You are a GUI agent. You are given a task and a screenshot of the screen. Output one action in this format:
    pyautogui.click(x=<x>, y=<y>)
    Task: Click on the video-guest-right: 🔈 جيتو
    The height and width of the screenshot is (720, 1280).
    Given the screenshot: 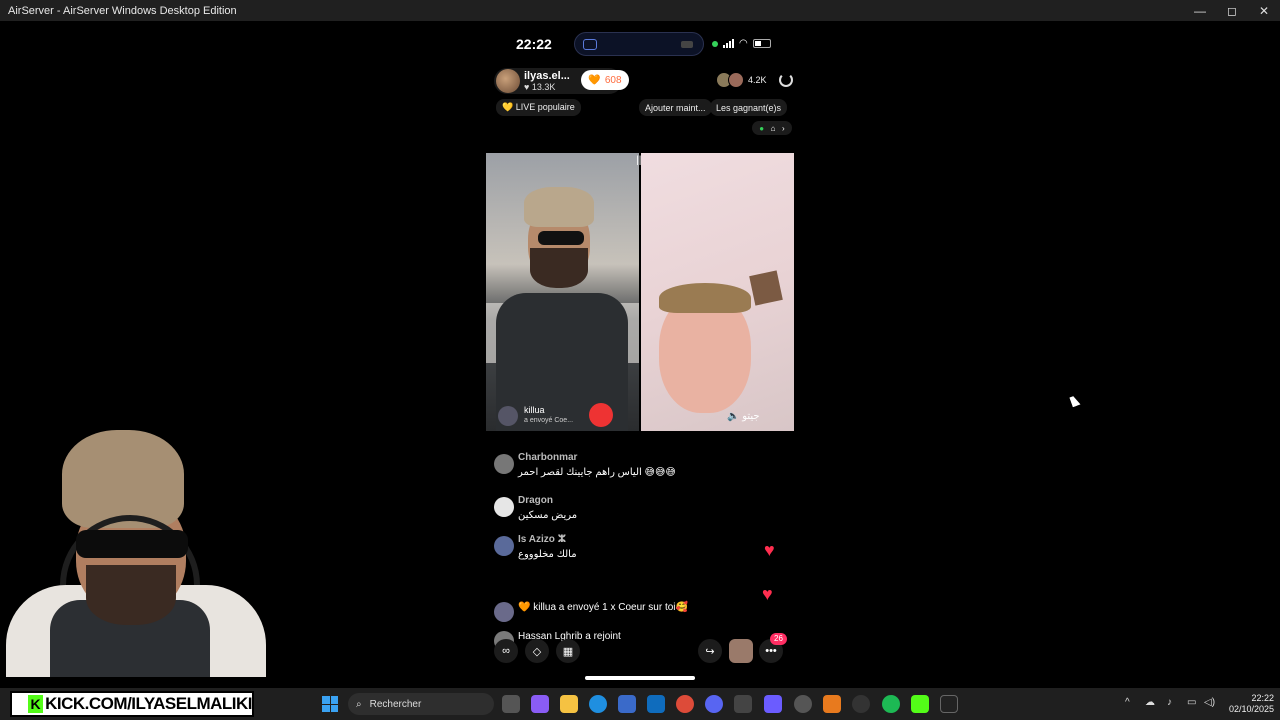 What is the action you would take?
    pyautogui.click(x=717, y=292)
    